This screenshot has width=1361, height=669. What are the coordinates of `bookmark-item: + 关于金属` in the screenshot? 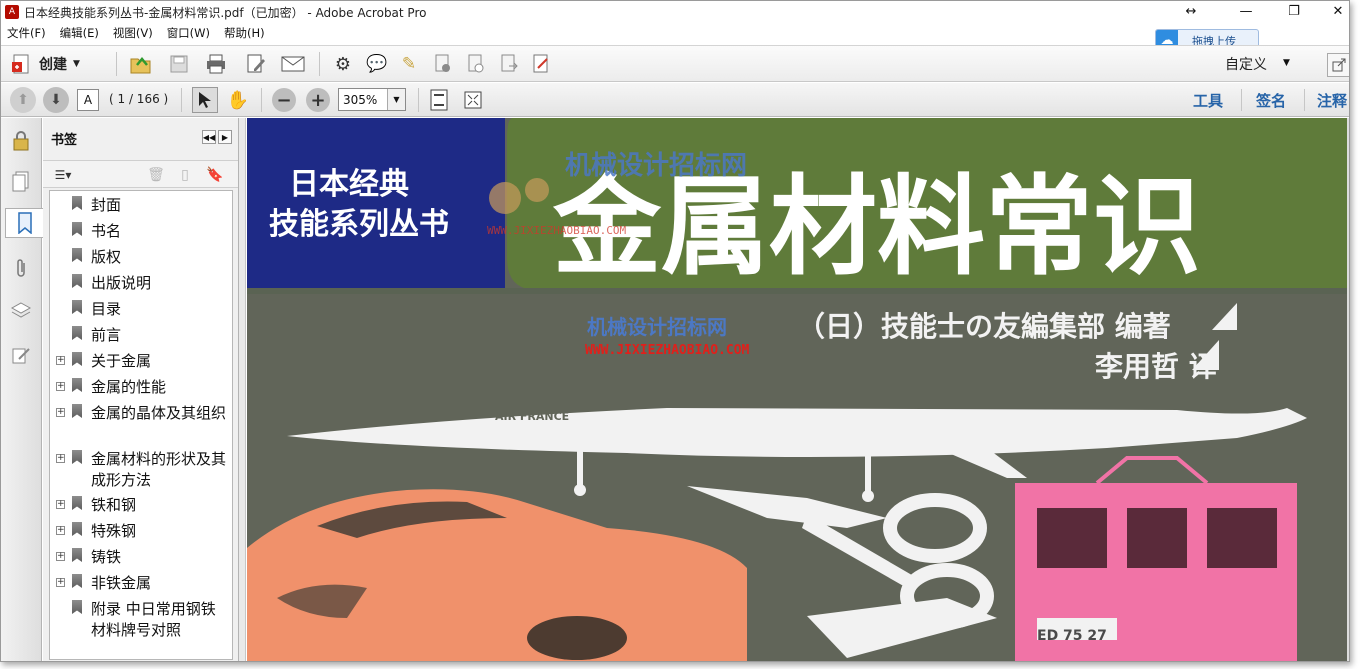 It's located at (140, 362).